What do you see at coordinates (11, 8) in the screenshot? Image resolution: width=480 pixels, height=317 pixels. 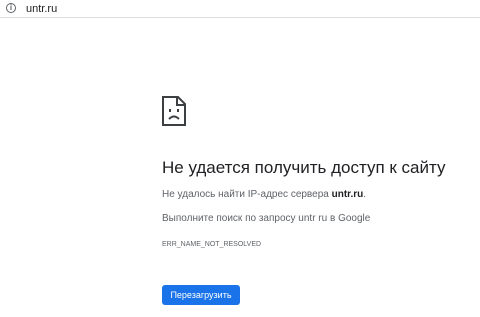 I see `info-icon: i` at bounding box center [11, 8].